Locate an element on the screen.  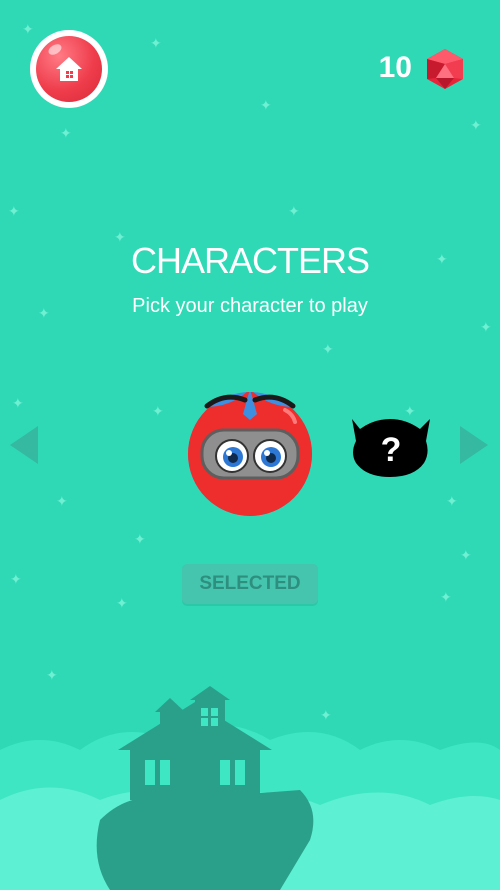
selected-button: SELECTED is located at coordinates (250, 584).